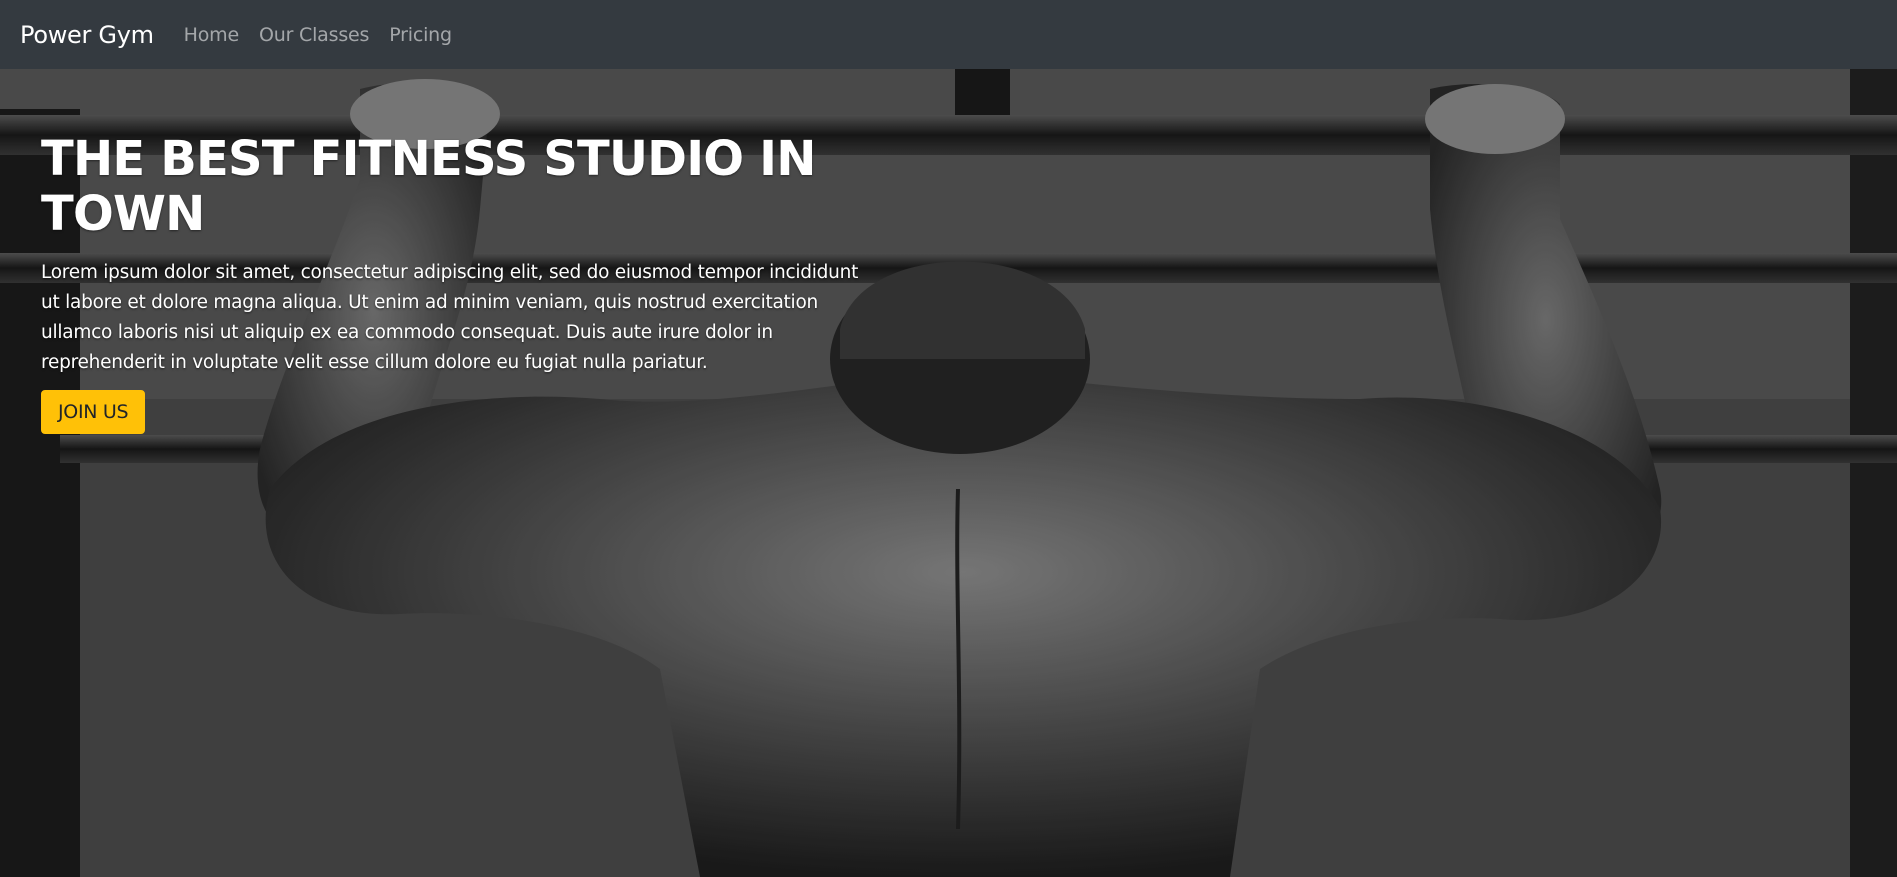  What do you see at coordinates (212, 35) in the screenshot?
I see `nav-link-home: Home` at bounding box center [212, 35].